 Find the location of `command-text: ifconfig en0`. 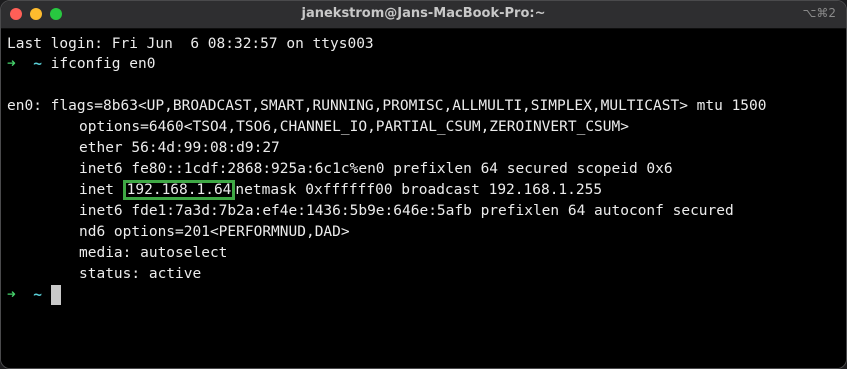

command-text: ifconfig en0 is located at coordinates (103, 64).